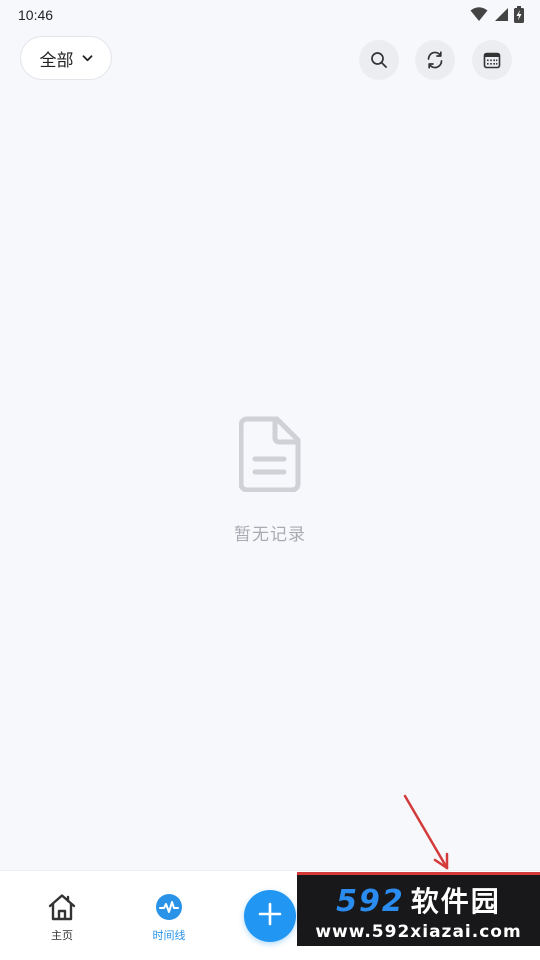 The width and height of the screenshot is (540, 960). I want to click on filter-dropdown: 全部, so click(66, 58).